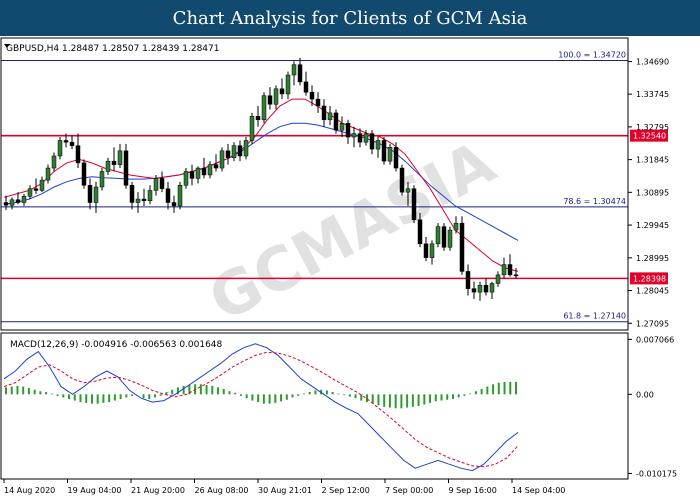  What do you see at coordinates (222, 490) in the screenshot?
I see `x-tick-label: 26 Aug 08:00` at bounding box center [222, 490].